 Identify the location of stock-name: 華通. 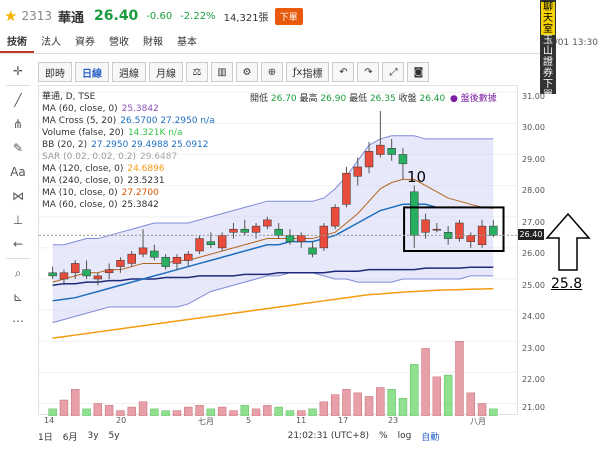
(71, 18).